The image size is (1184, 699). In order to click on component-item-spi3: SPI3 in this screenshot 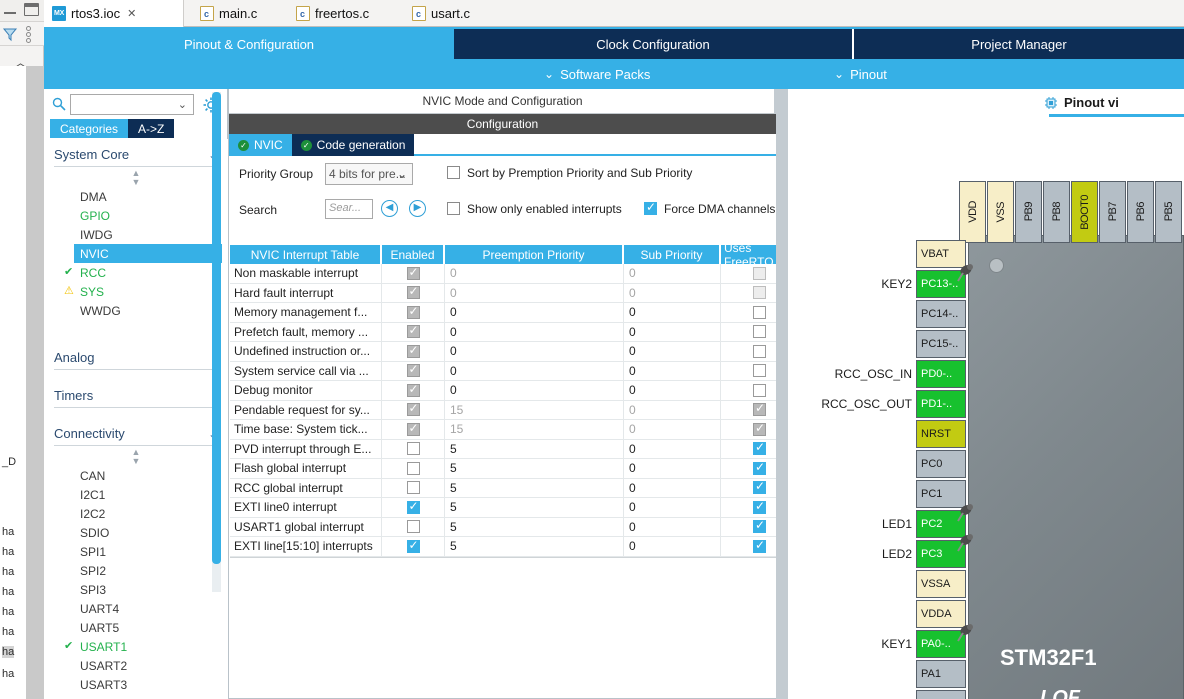, I will do `click(136, 589)`.